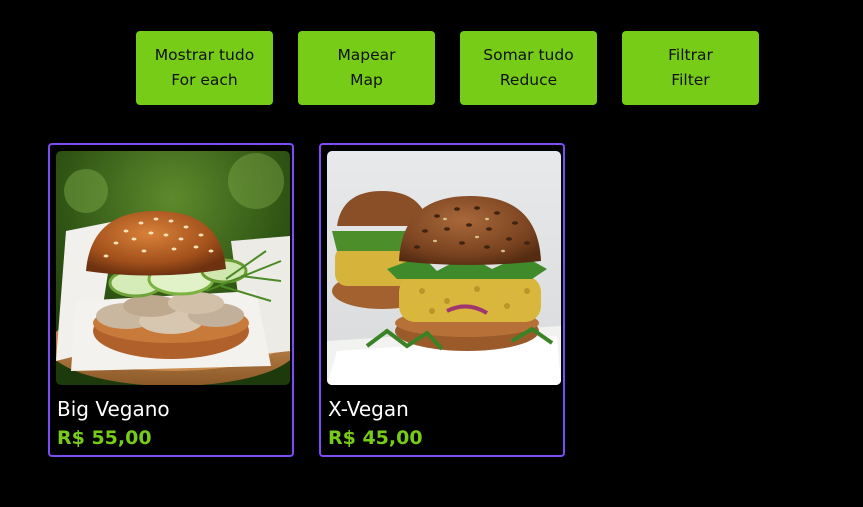 The image size is (863, 507). What do you see at coordinates (104, 438) in the screenshot?
I see `product-price: R$ 55,00` at bounding box center [104, 438].